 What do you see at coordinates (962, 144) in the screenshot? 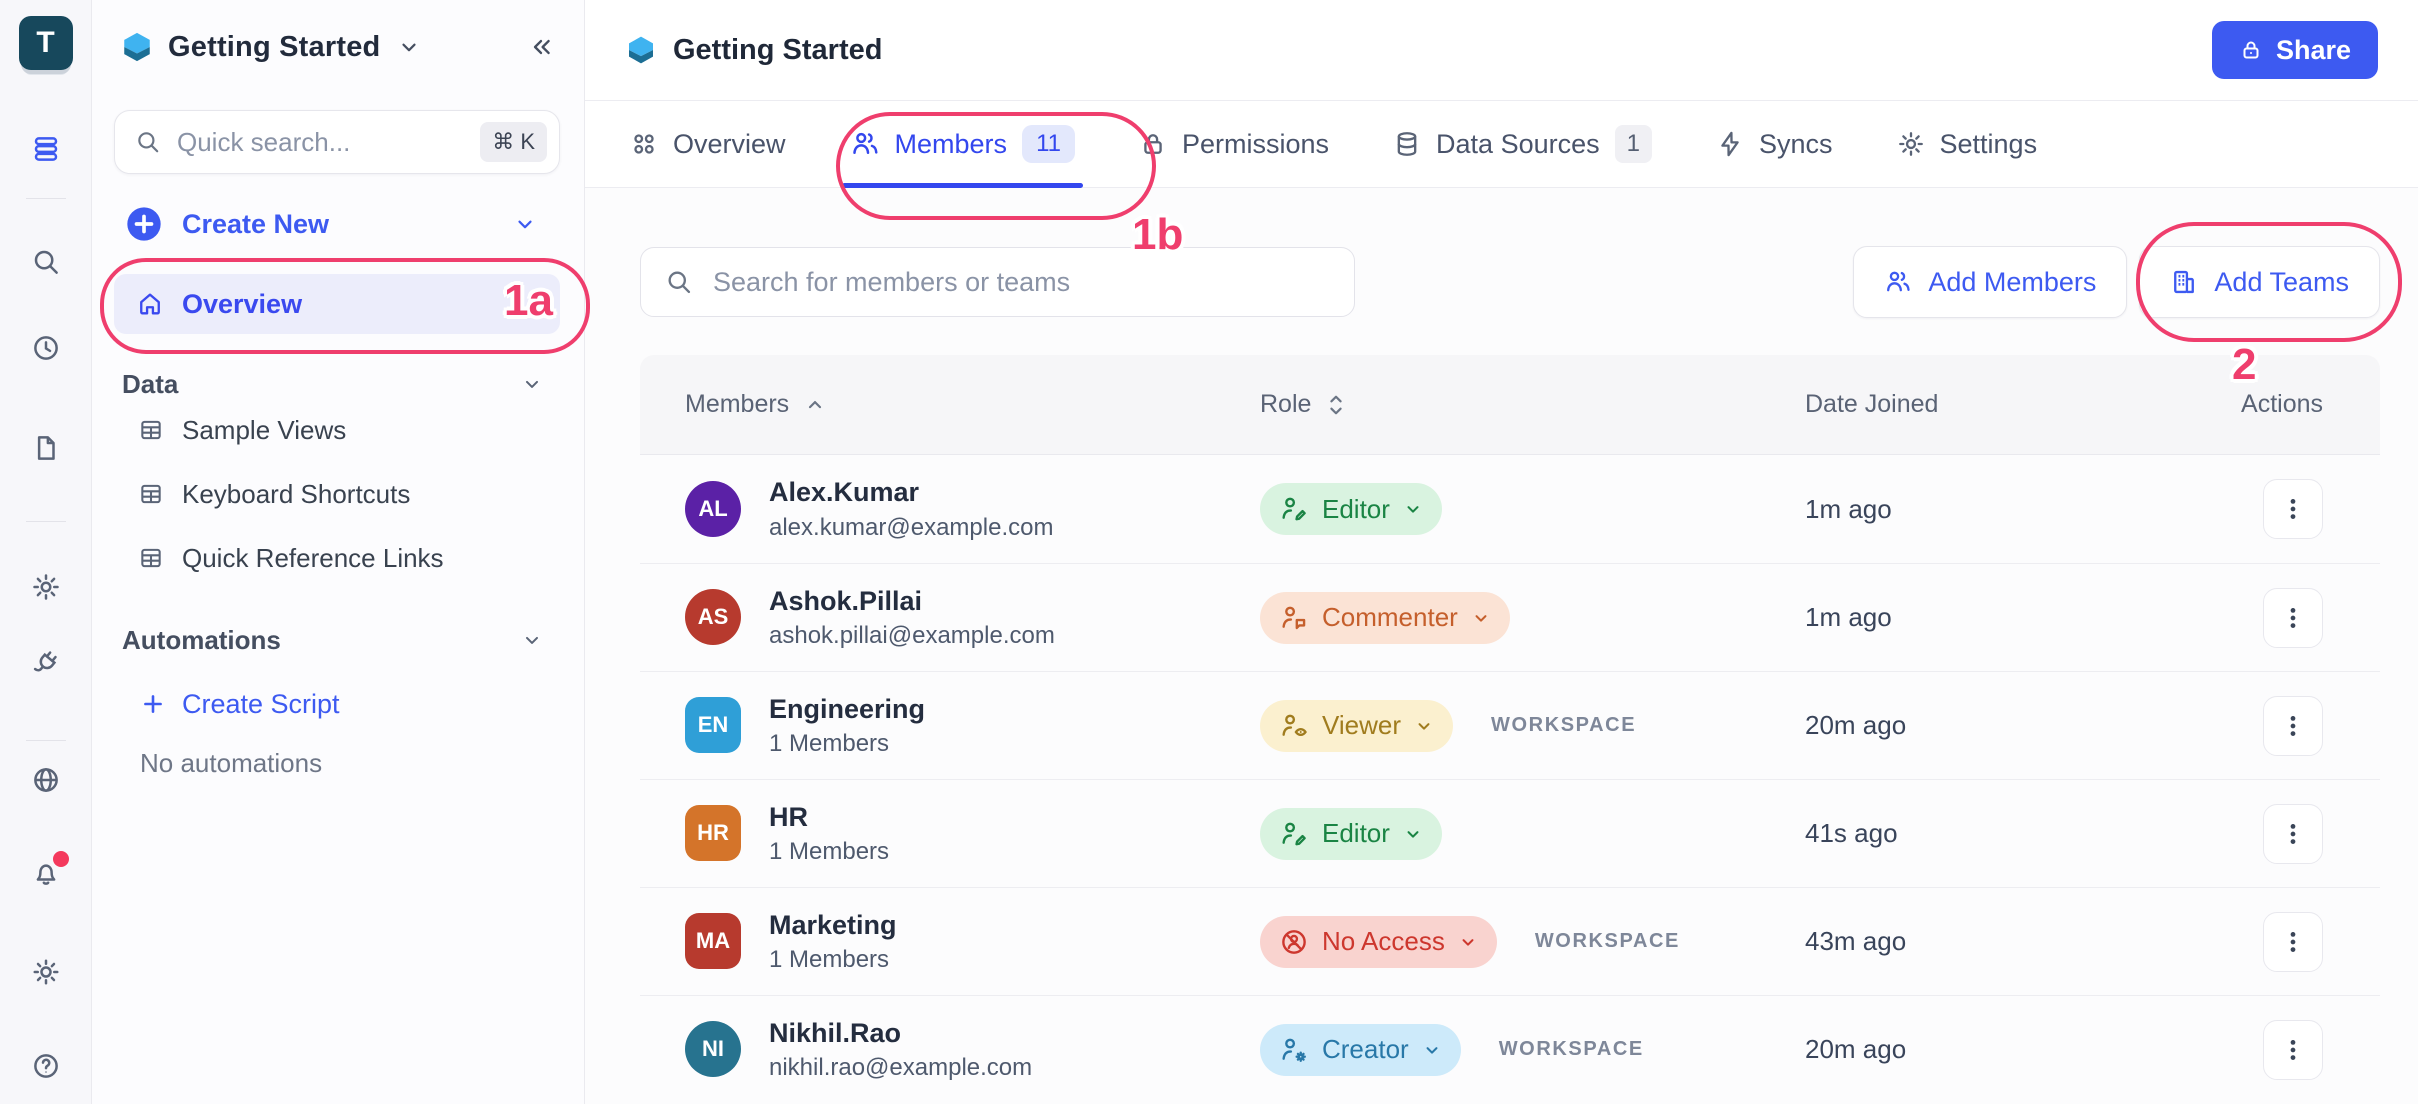
I see `tab-members: Members 11` at bounding box center [962, 144].